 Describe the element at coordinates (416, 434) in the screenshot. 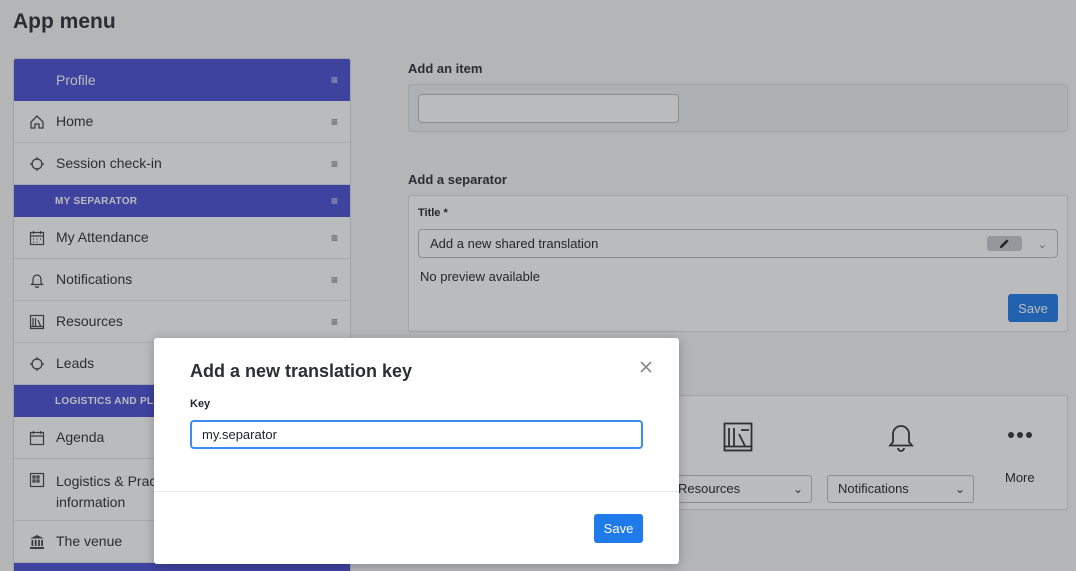

I see `key-input` at that location.